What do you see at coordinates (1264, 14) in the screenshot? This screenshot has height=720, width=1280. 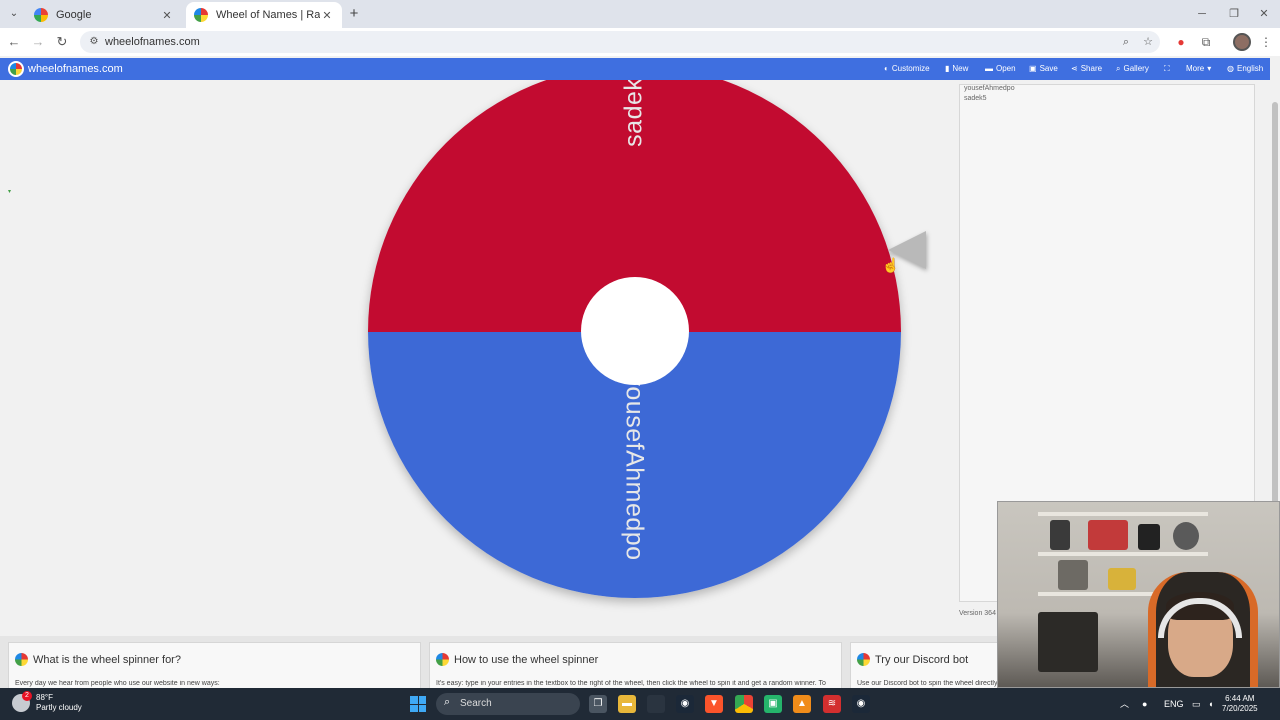 I see `close-window-icon: ✕` at bounding box center [1264, 14].